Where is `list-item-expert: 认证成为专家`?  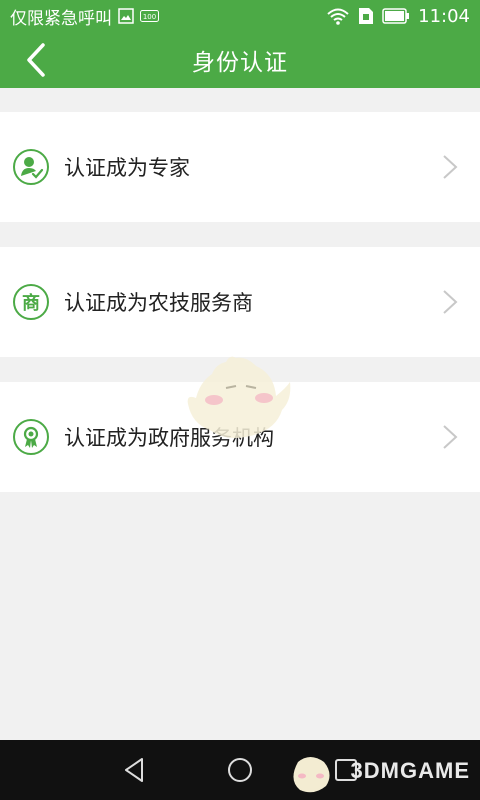 list-item-expert: 认证成为专家 is located at coordinates (240, 167).